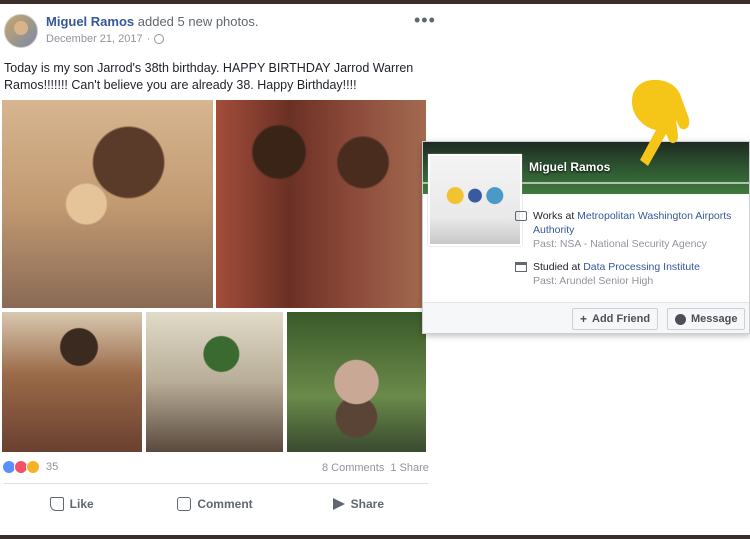  Describe the element at coordinates (641, 267) in the screenshot. I see `edu-place-link: Data Processing Institute` at that location.